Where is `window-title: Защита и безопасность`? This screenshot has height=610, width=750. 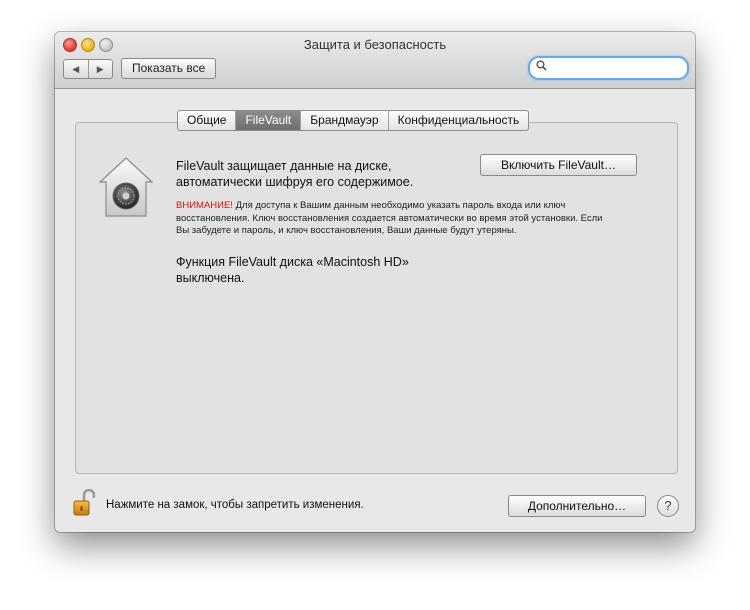
window-title: Защита и безопасность is located at coordinates (375, 44).